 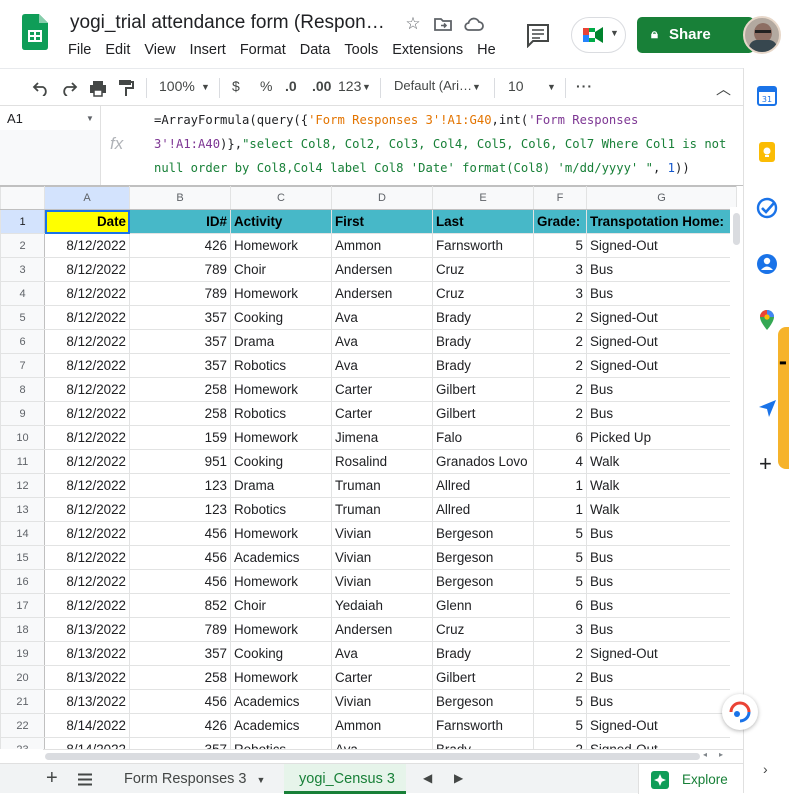 I want to click on cell-id-header: ID#, so click(x=180, y=221).